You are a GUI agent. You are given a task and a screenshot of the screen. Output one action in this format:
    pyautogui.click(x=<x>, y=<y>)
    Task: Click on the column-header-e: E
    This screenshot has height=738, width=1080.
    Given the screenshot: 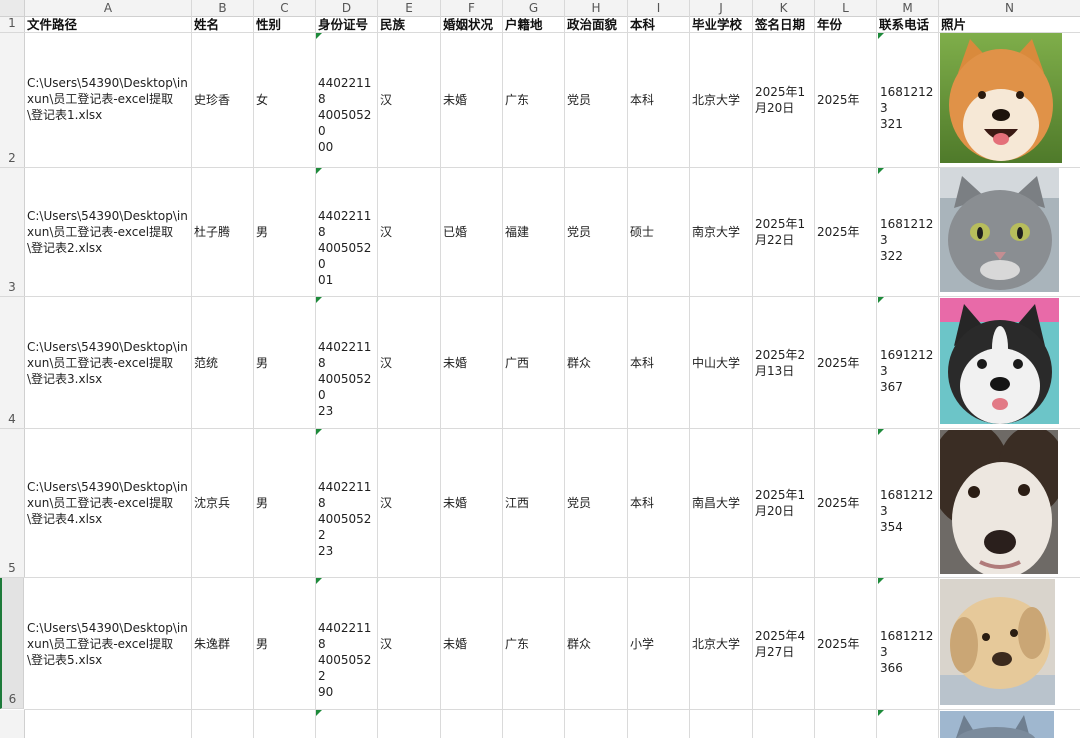 What is the action you would take?
    pyautogui.click(x=409, y=8)
    